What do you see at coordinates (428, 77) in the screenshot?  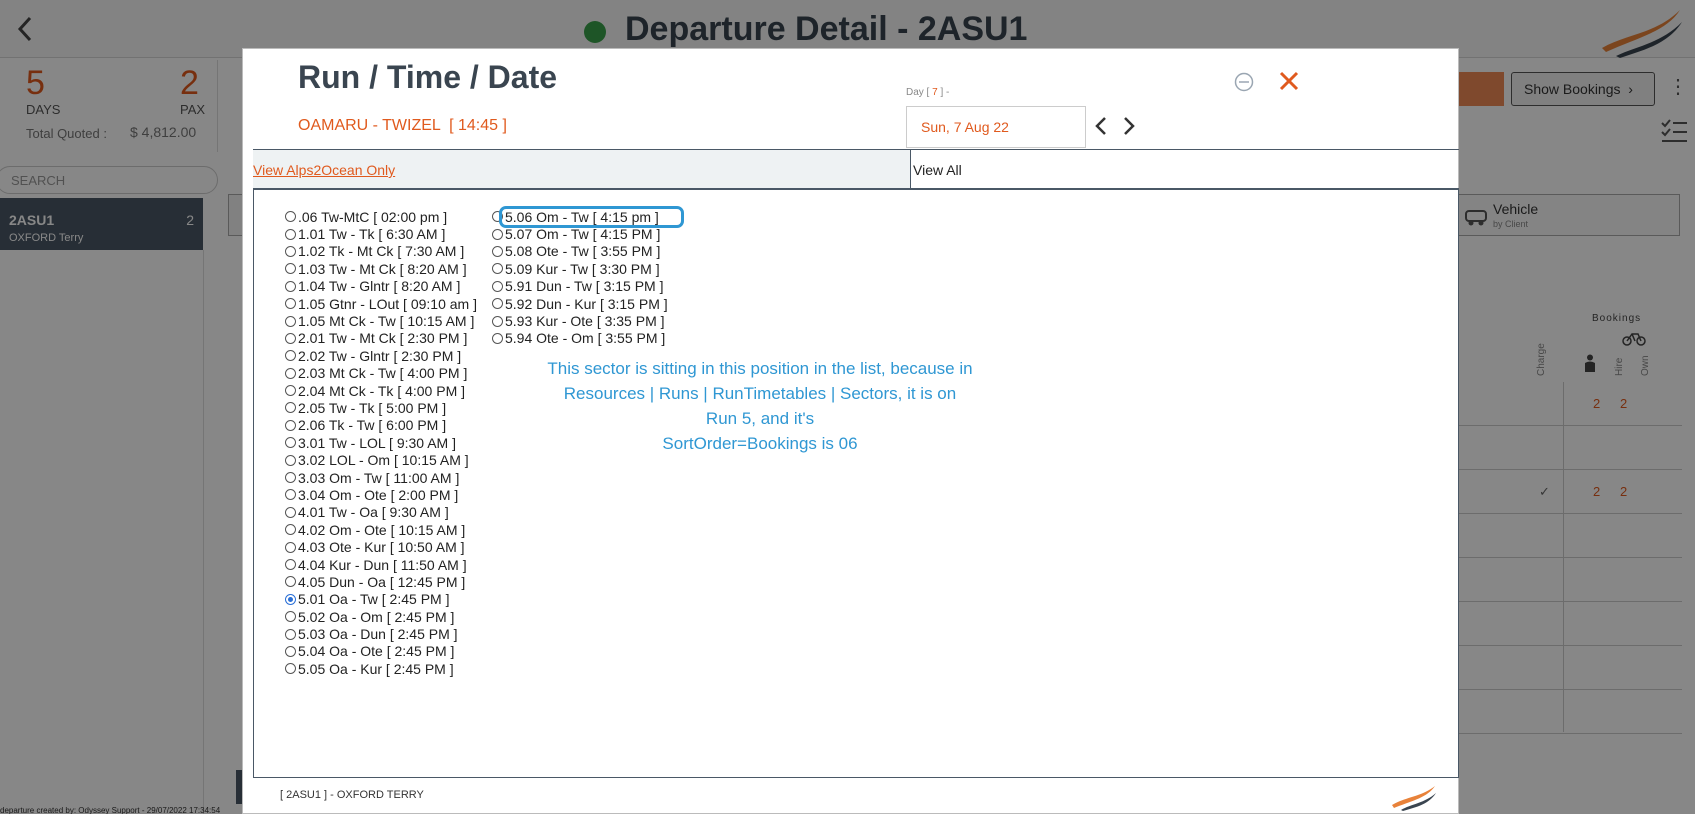 I see `modal-title: Run / Time / Date` at bounding box center [428, 77].